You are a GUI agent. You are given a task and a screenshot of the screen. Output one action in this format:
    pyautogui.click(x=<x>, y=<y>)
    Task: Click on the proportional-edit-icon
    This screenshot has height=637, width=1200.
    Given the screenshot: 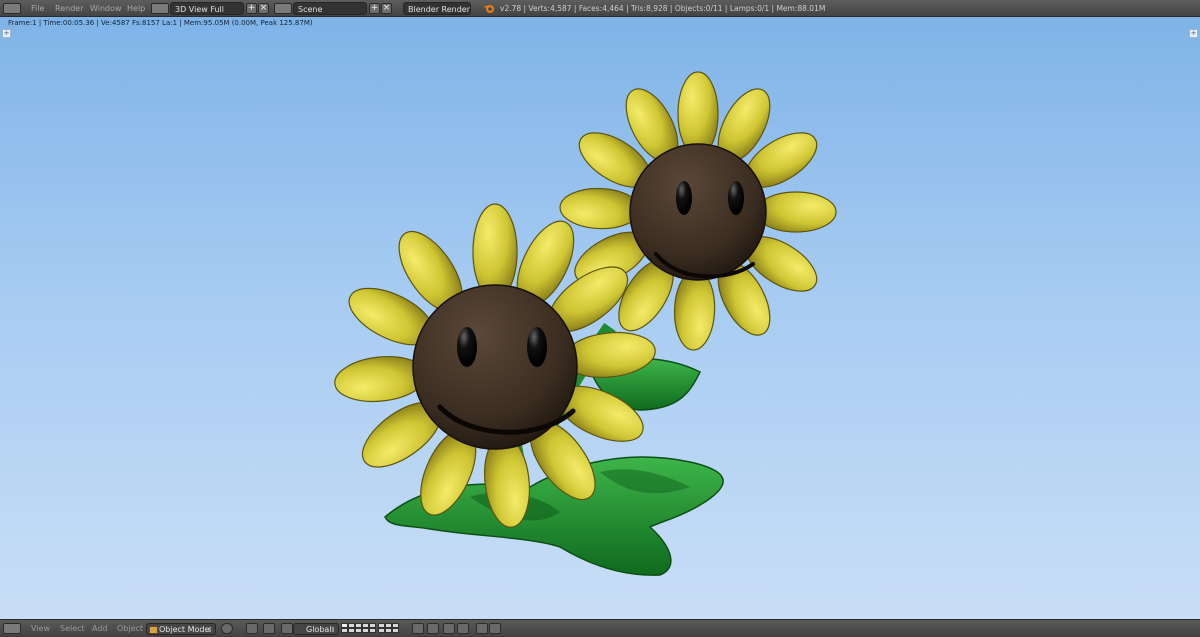 What is the action you would take?
    pyautogui.click(x=433, y=628)
    